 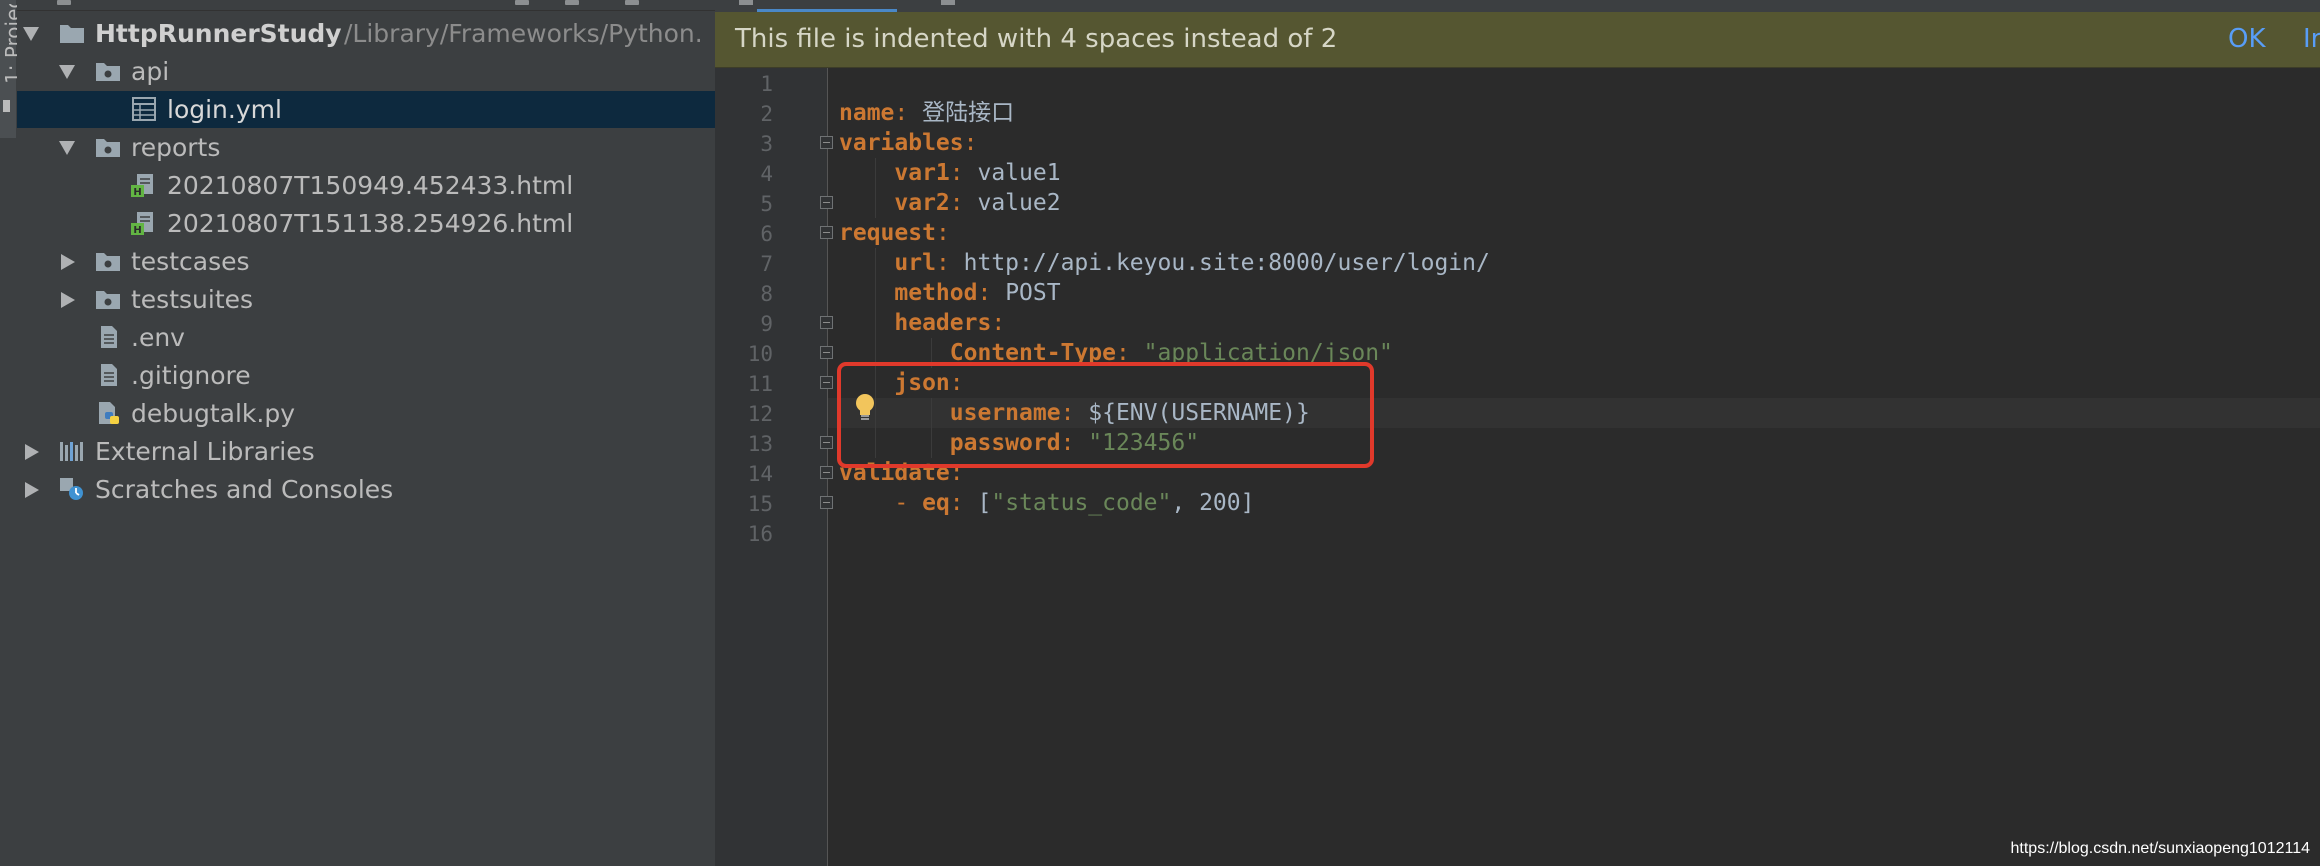 I want to click on yaml-value: POST, so click(x=1026, y=293).